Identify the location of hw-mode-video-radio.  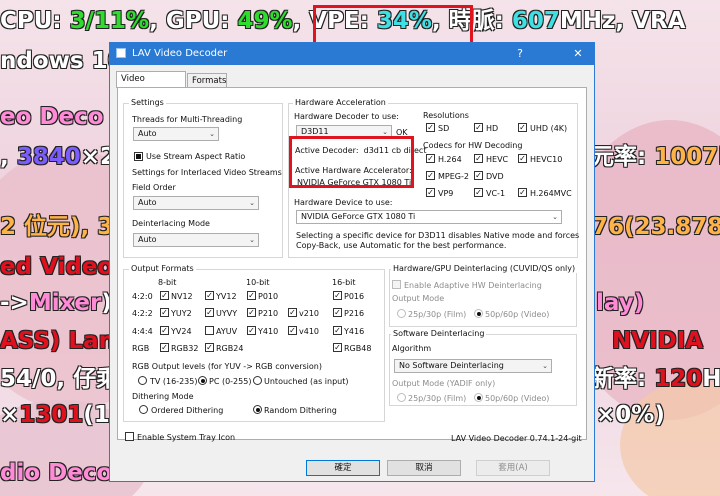
(478, 313).